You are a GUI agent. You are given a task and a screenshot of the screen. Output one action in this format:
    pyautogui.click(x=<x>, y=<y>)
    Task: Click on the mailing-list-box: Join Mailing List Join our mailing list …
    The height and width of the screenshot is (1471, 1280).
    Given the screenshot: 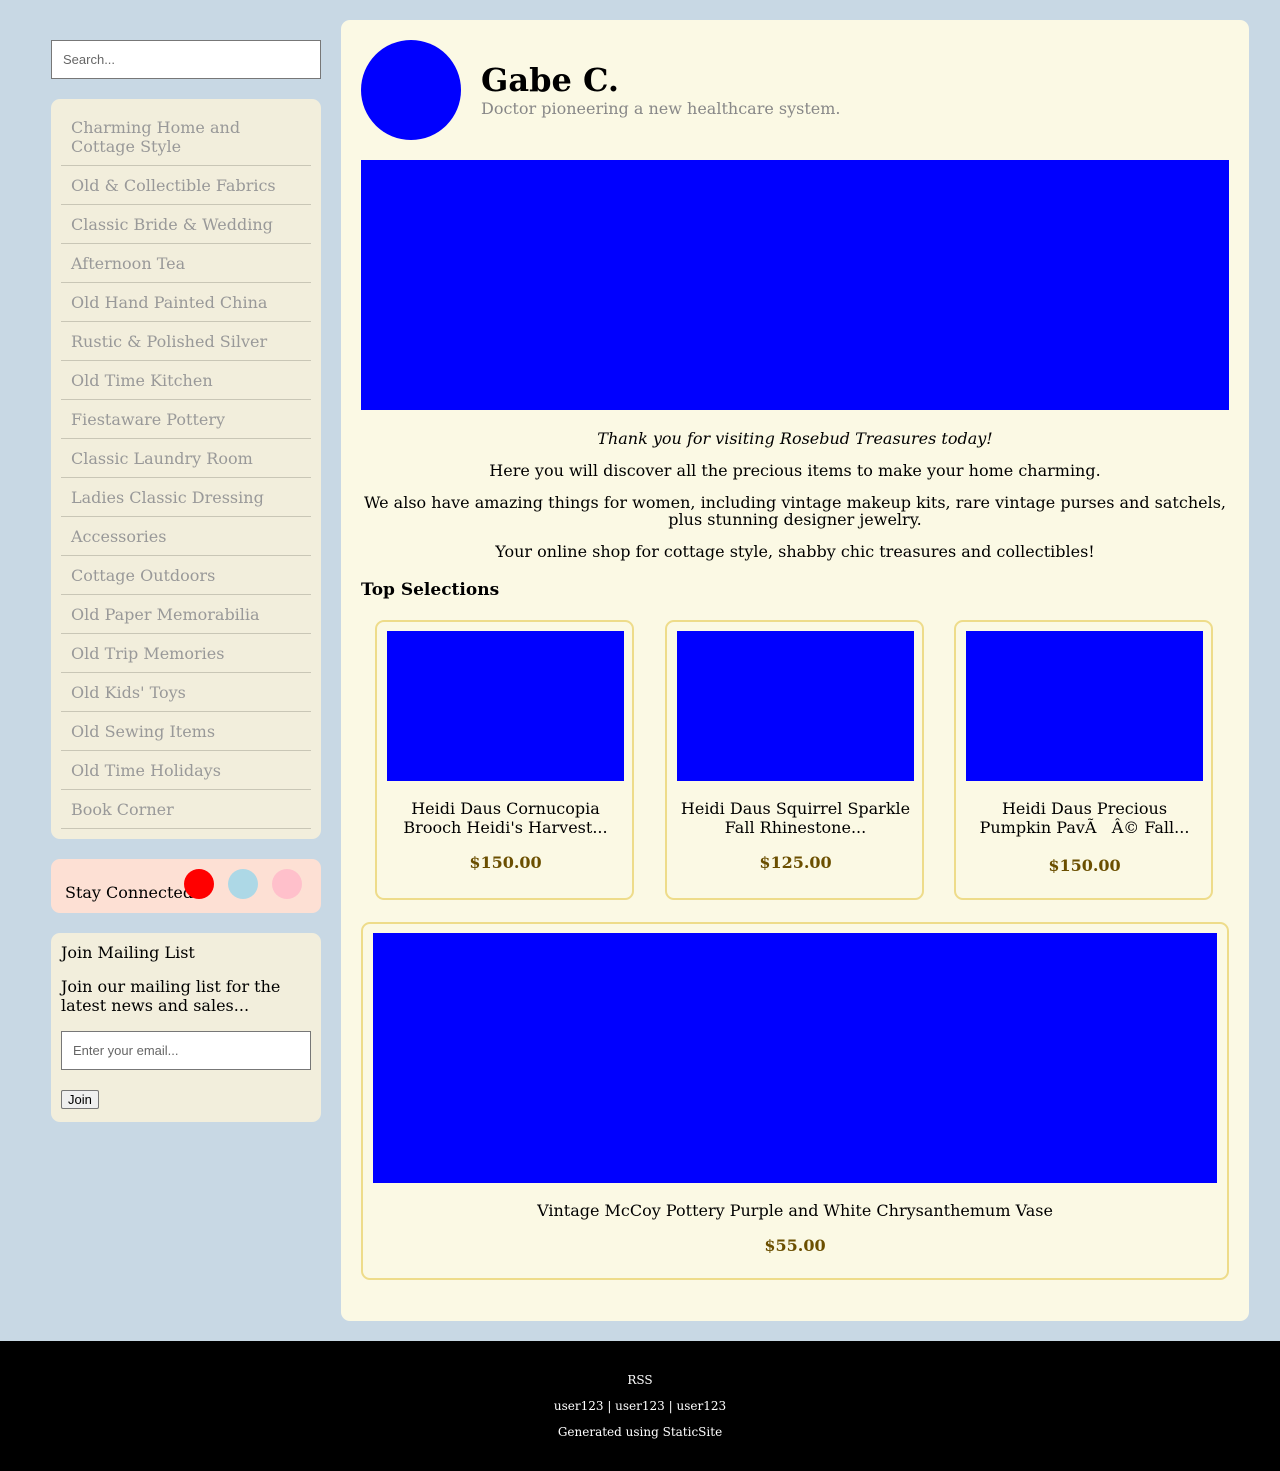 What is the action you would take?
    pyautogui.click(x=186, y=1027)
    